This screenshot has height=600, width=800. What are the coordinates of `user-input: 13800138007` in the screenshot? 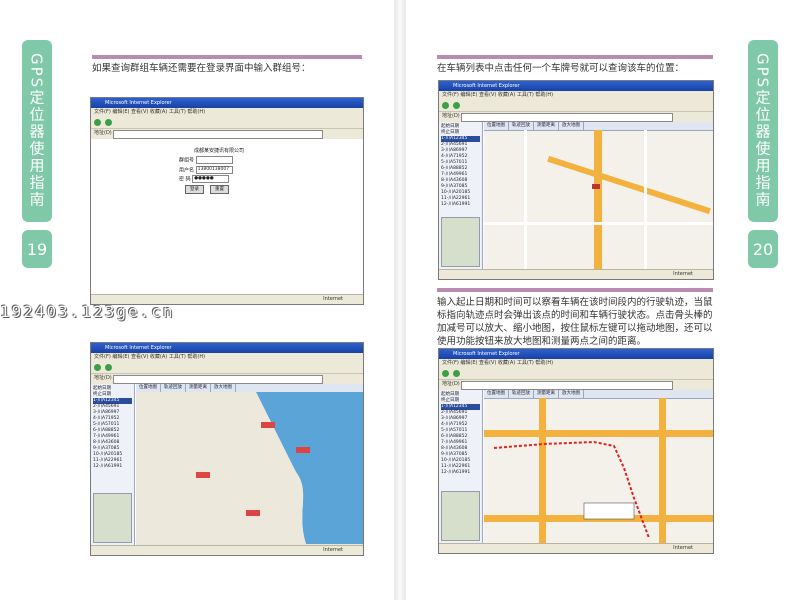 It's located at (214, 169).